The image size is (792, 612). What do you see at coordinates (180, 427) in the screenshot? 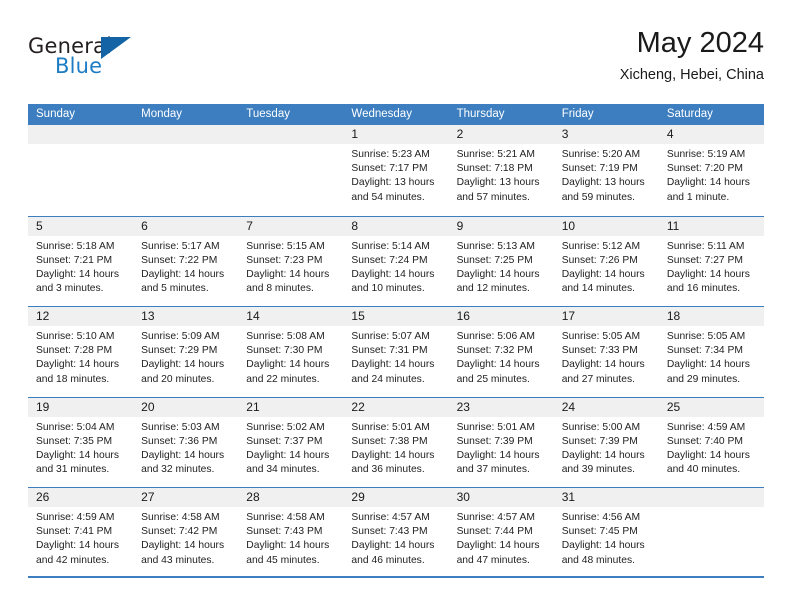
I see `day-info-line: Sunrise: 5:03 AM` at bounding box center [180, 427].